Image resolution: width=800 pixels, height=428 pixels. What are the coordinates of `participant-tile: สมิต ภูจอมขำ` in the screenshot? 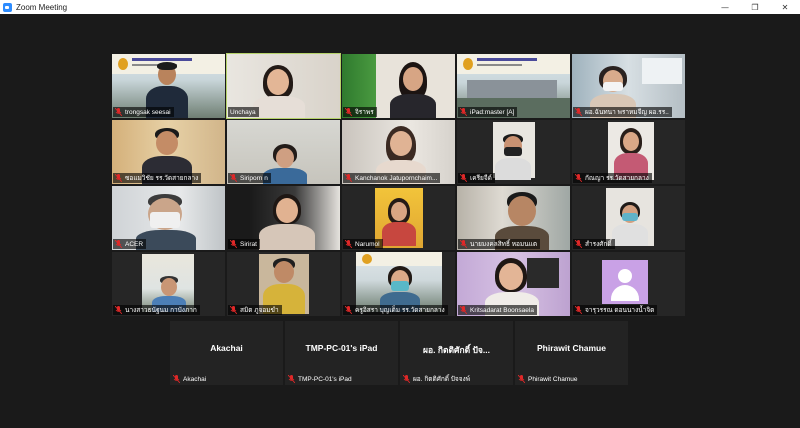 It's located at (283, 284).